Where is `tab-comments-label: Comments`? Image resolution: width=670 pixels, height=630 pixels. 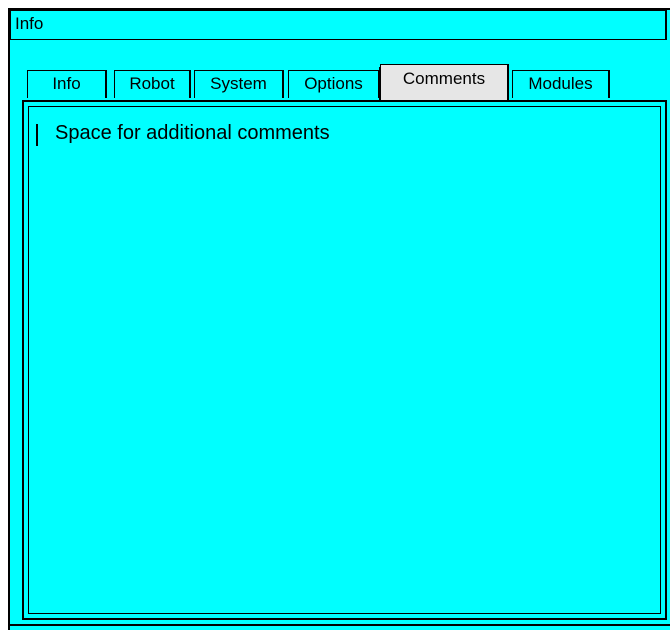 tab-comments-label: Comments is located at coordinates (444, 78).